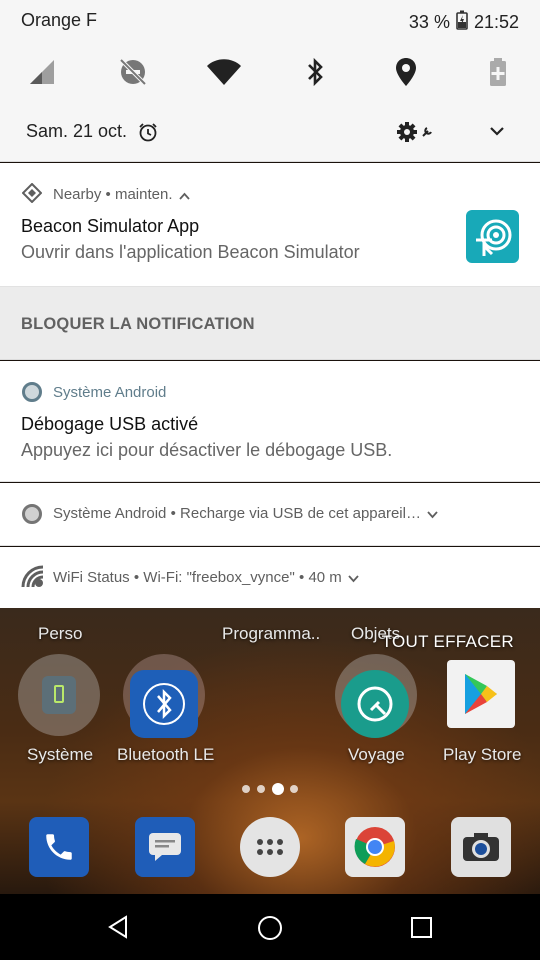 The image size is (540, 960). I want to click on notification-app-name: Nearby, so click(77, 194).